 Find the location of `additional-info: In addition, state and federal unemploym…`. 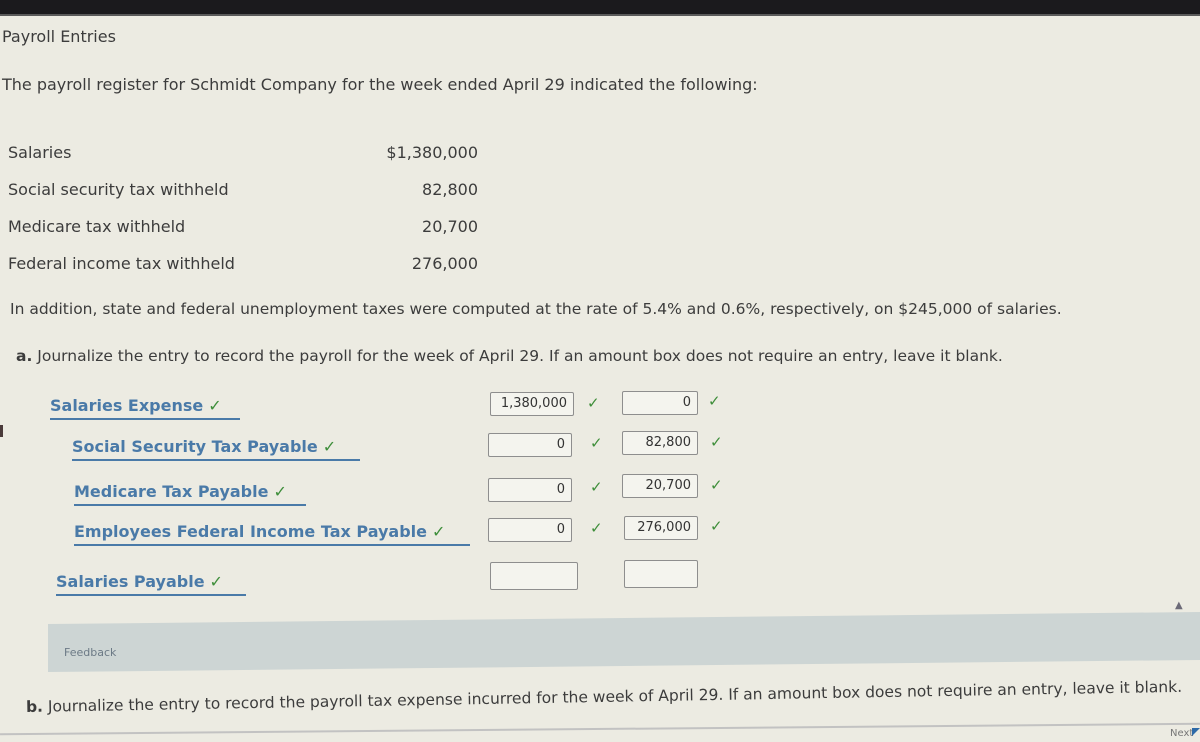

additional-info: In addition, state and federal unemploym… is located at coordinates (536, 309).